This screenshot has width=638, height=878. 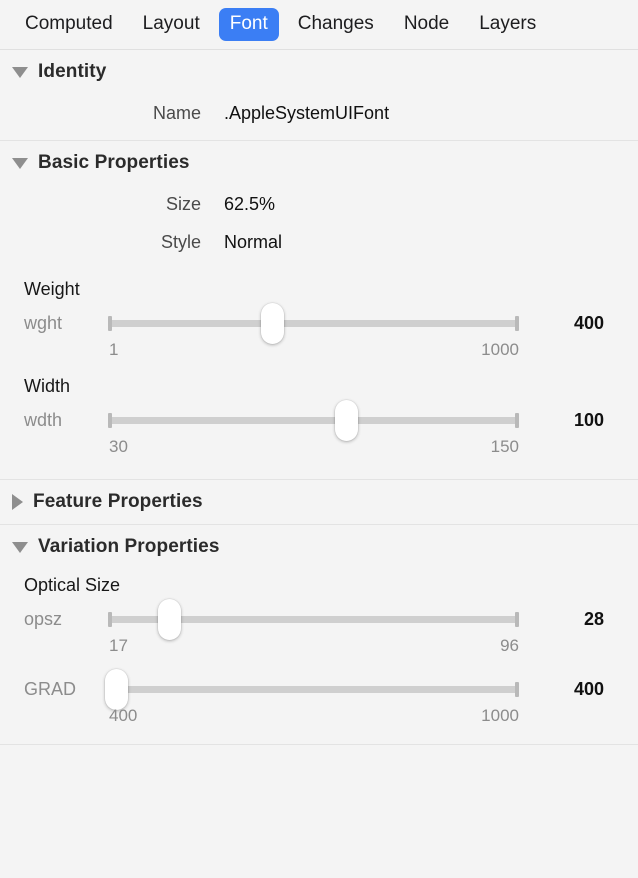 What do you see at coordinates (43, 419) in the screenshot?
I see `axis-label-wdth: wdth` at bounding box center [43, 419].